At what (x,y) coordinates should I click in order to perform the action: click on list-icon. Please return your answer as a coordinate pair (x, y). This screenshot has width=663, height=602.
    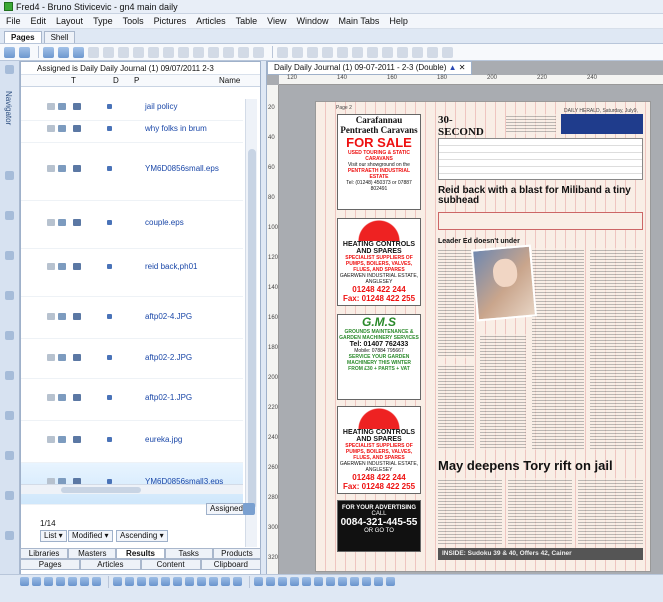
    Looking at the image, I should click on (402, 52).